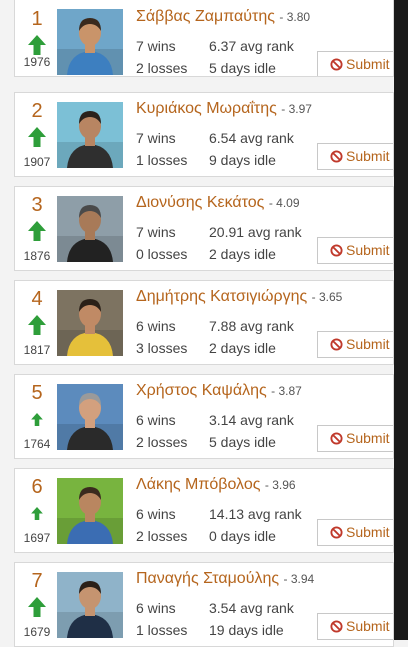  What do you see at coordinates (327, 297) in the screenshot?
I see `player-score: - 3.65` at bounding box center [327, 297].